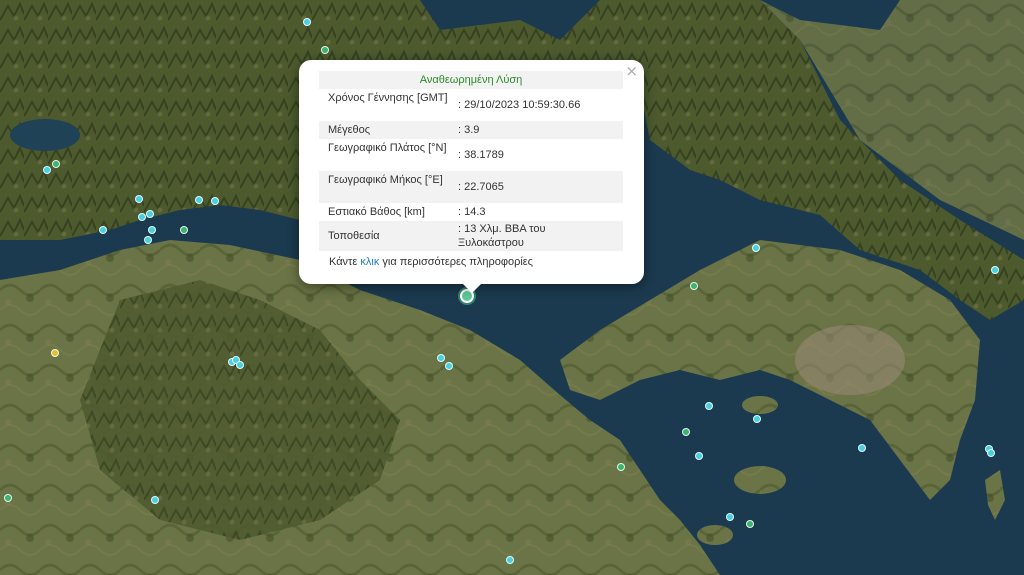 The width and height of the screenshot is (1024, 575). I want to click on location-row: Τοποθεσία : 13 Χλμ. ΒΒΑ του Ξυλοκάστρου, so click(471, 236).